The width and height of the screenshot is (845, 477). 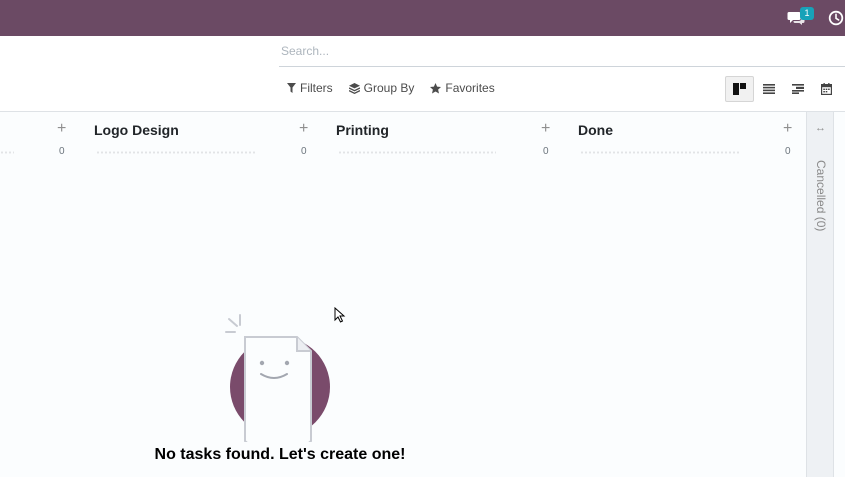 I want to click on kanban-view-button, so click(x=739, y=89).